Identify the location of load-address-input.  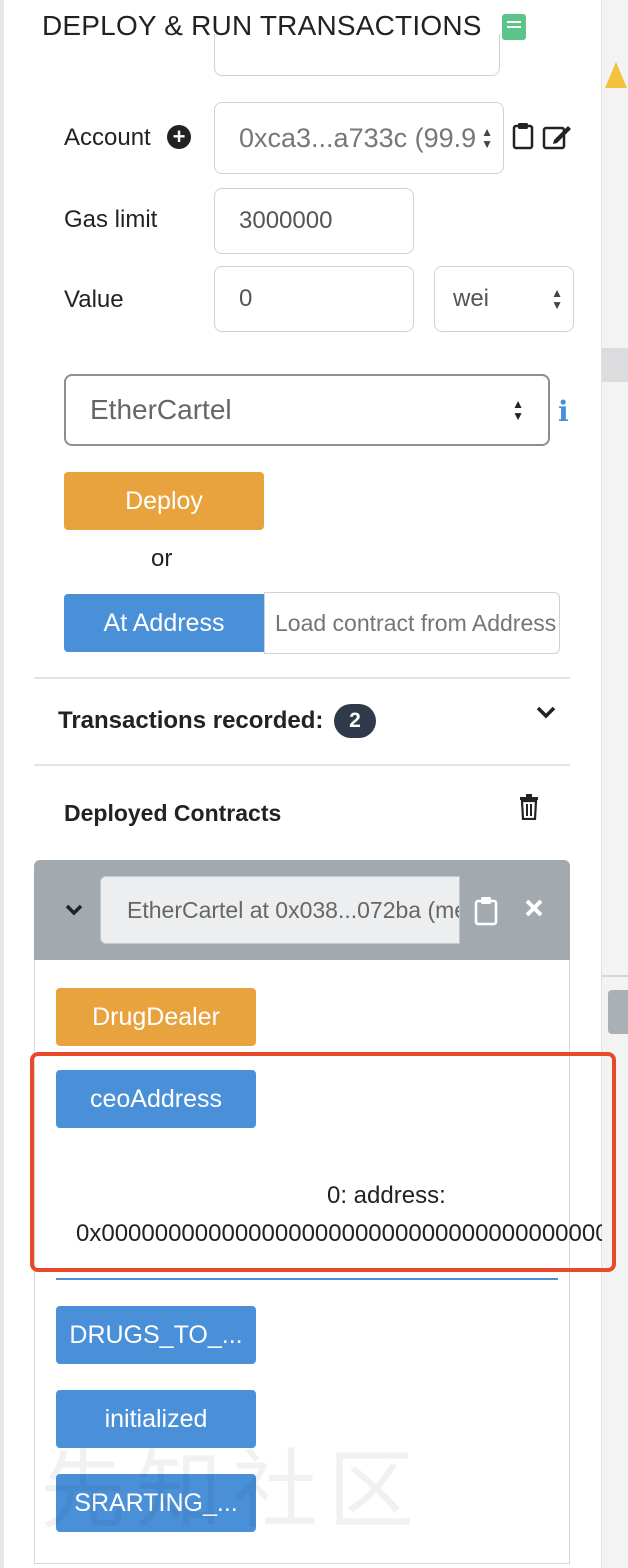
(412, 623).